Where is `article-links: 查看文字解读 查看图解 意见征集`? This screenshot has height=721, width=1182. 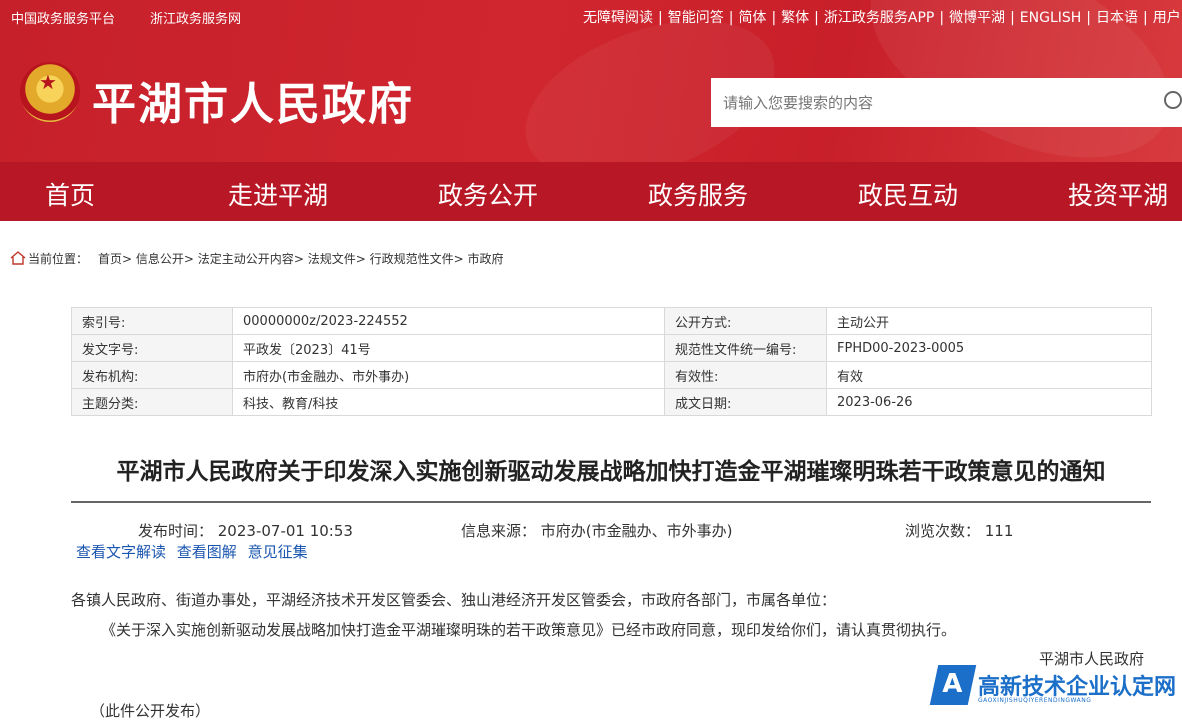
article-links: 查看文字解读 查看图解 意见征集 is located at coordinates (195, 551).